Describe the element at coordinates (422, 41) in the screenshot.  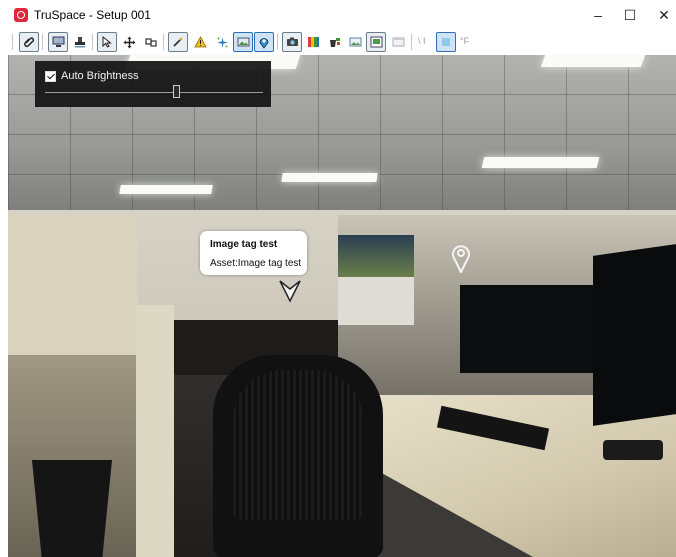
I see `measure-icon: \ I` at that location.